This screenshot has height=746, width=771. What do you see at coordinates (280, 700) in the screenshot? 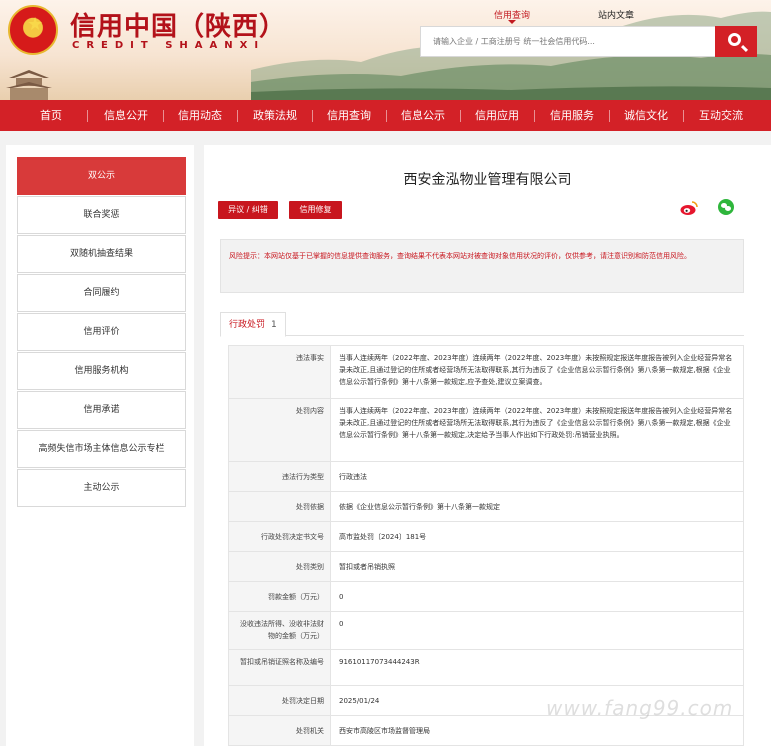
I see `field-label: 处罚决定日期` at bounding box center [280, 700].